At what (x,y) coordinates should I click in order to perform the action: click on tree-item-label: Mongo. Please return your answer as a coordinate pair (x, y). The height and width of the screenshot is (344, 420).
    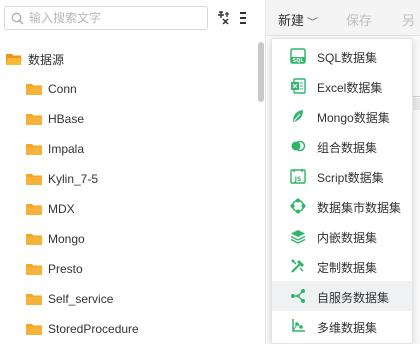
    Looking at the image, I should click on (66, 239).